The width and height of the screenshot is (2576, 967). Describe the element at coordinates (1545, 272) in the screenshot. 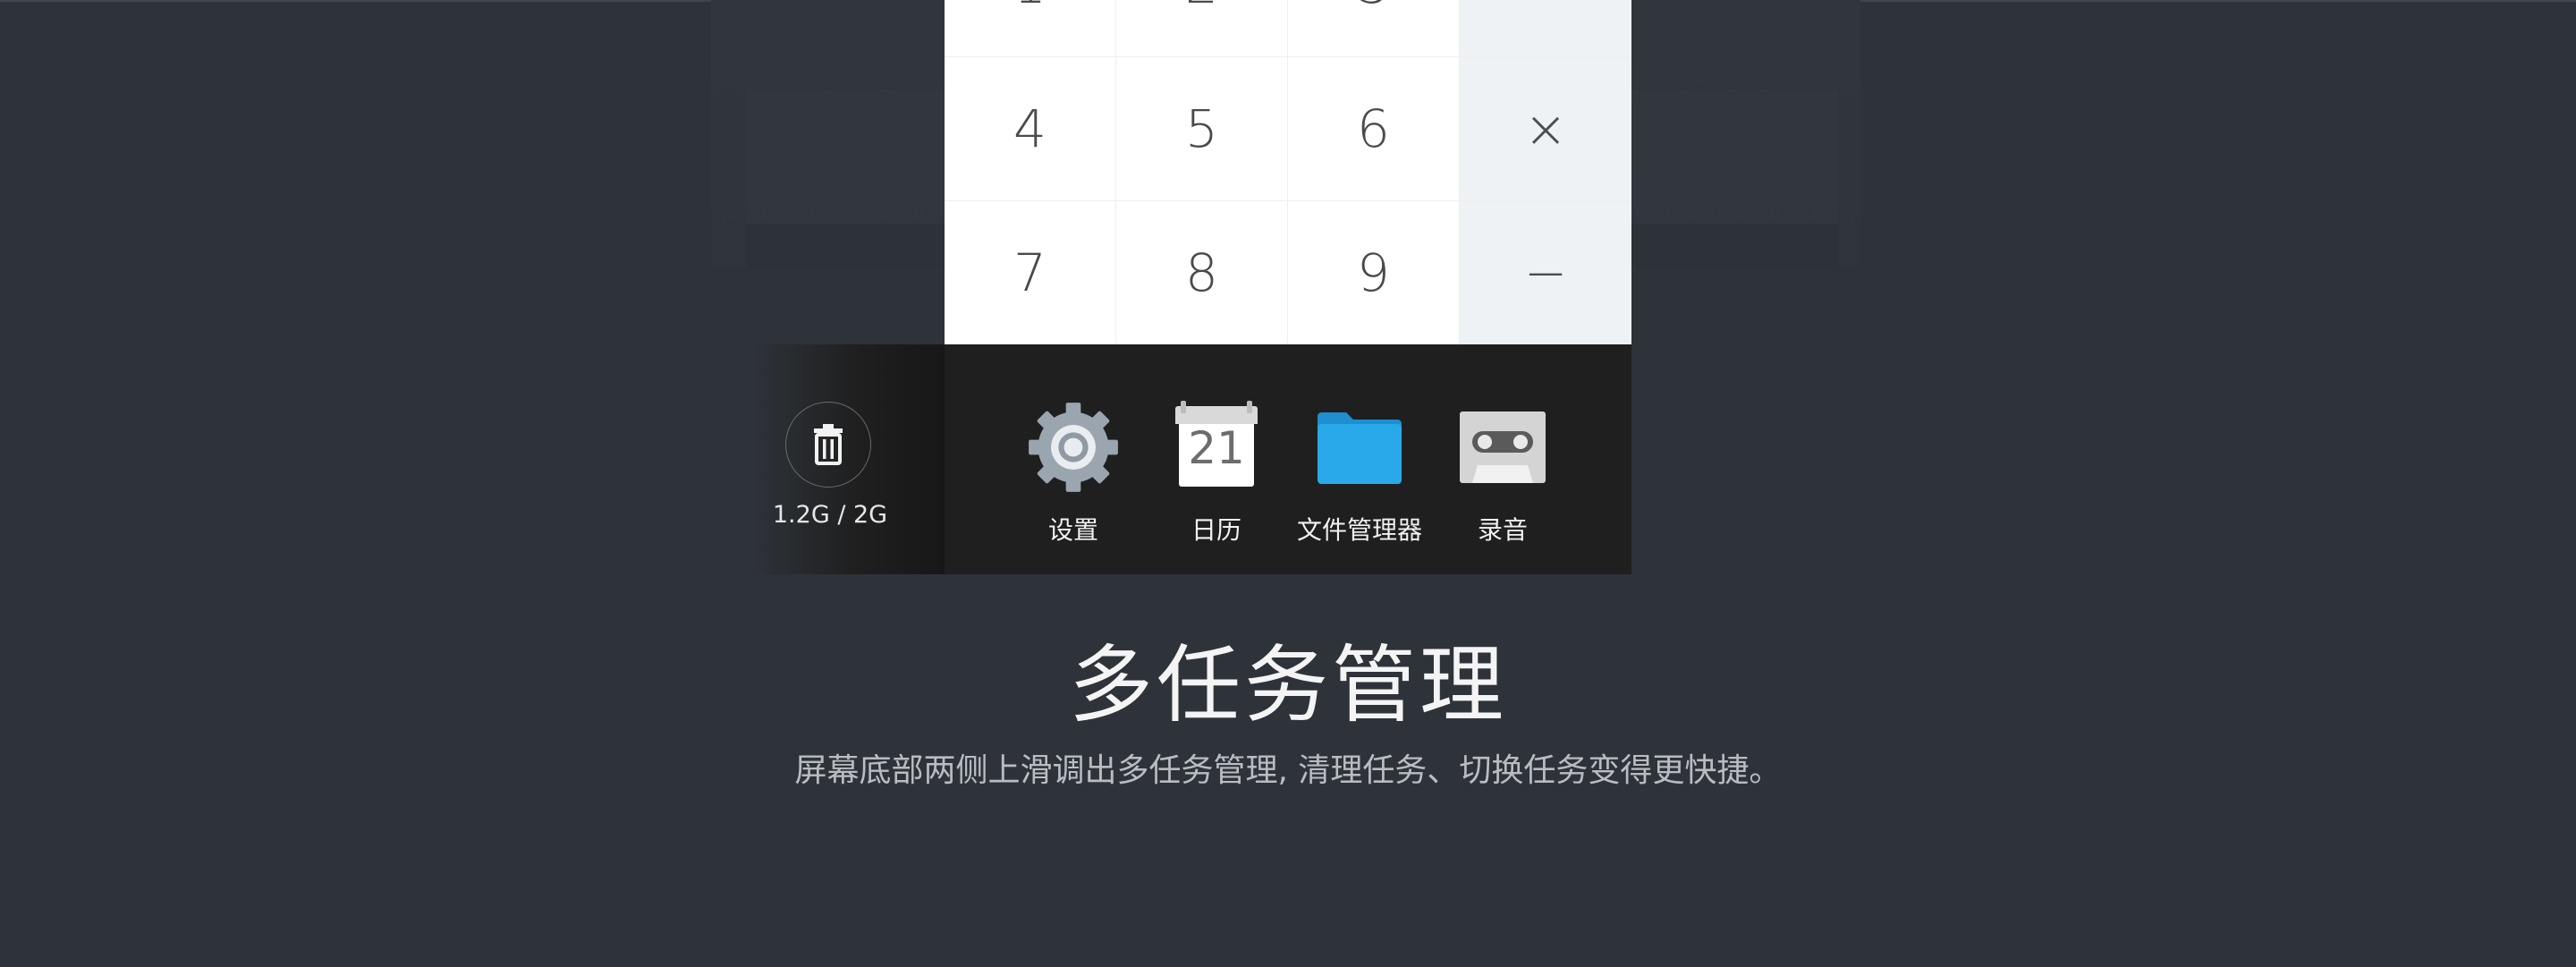

I see `key-minus: −` at that location.